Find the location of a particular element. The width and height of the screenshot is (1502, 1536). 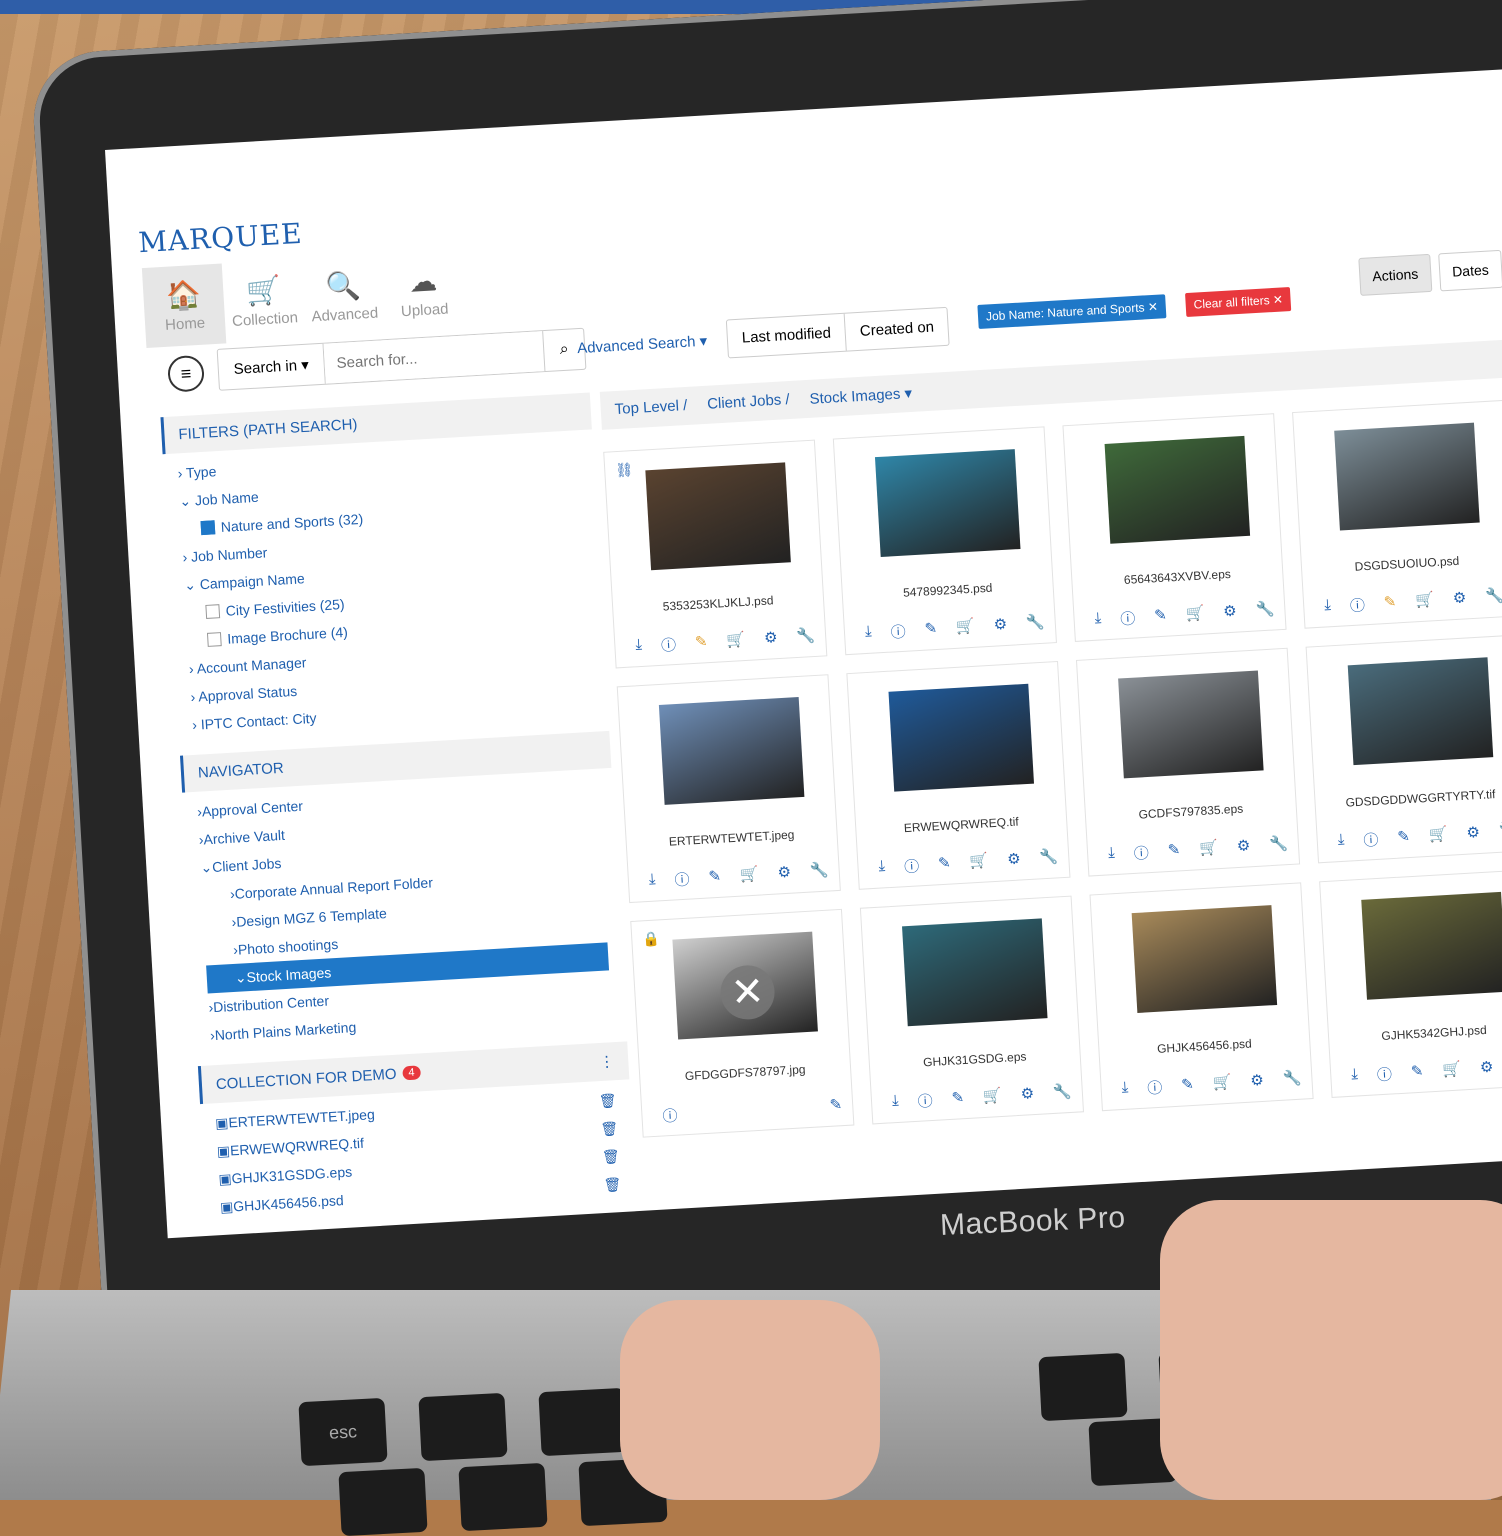

asset-card: GDSDGDDWGGRTYRTY.tif ⤓ ⓘ ✎ 🛒 ⚙ 🔧 is located at coordinates (1403, 749).